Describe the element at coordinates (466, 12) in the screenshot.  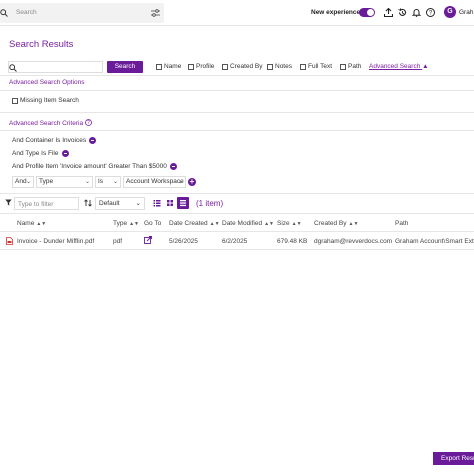
I see `user-name: Grah` at that location.